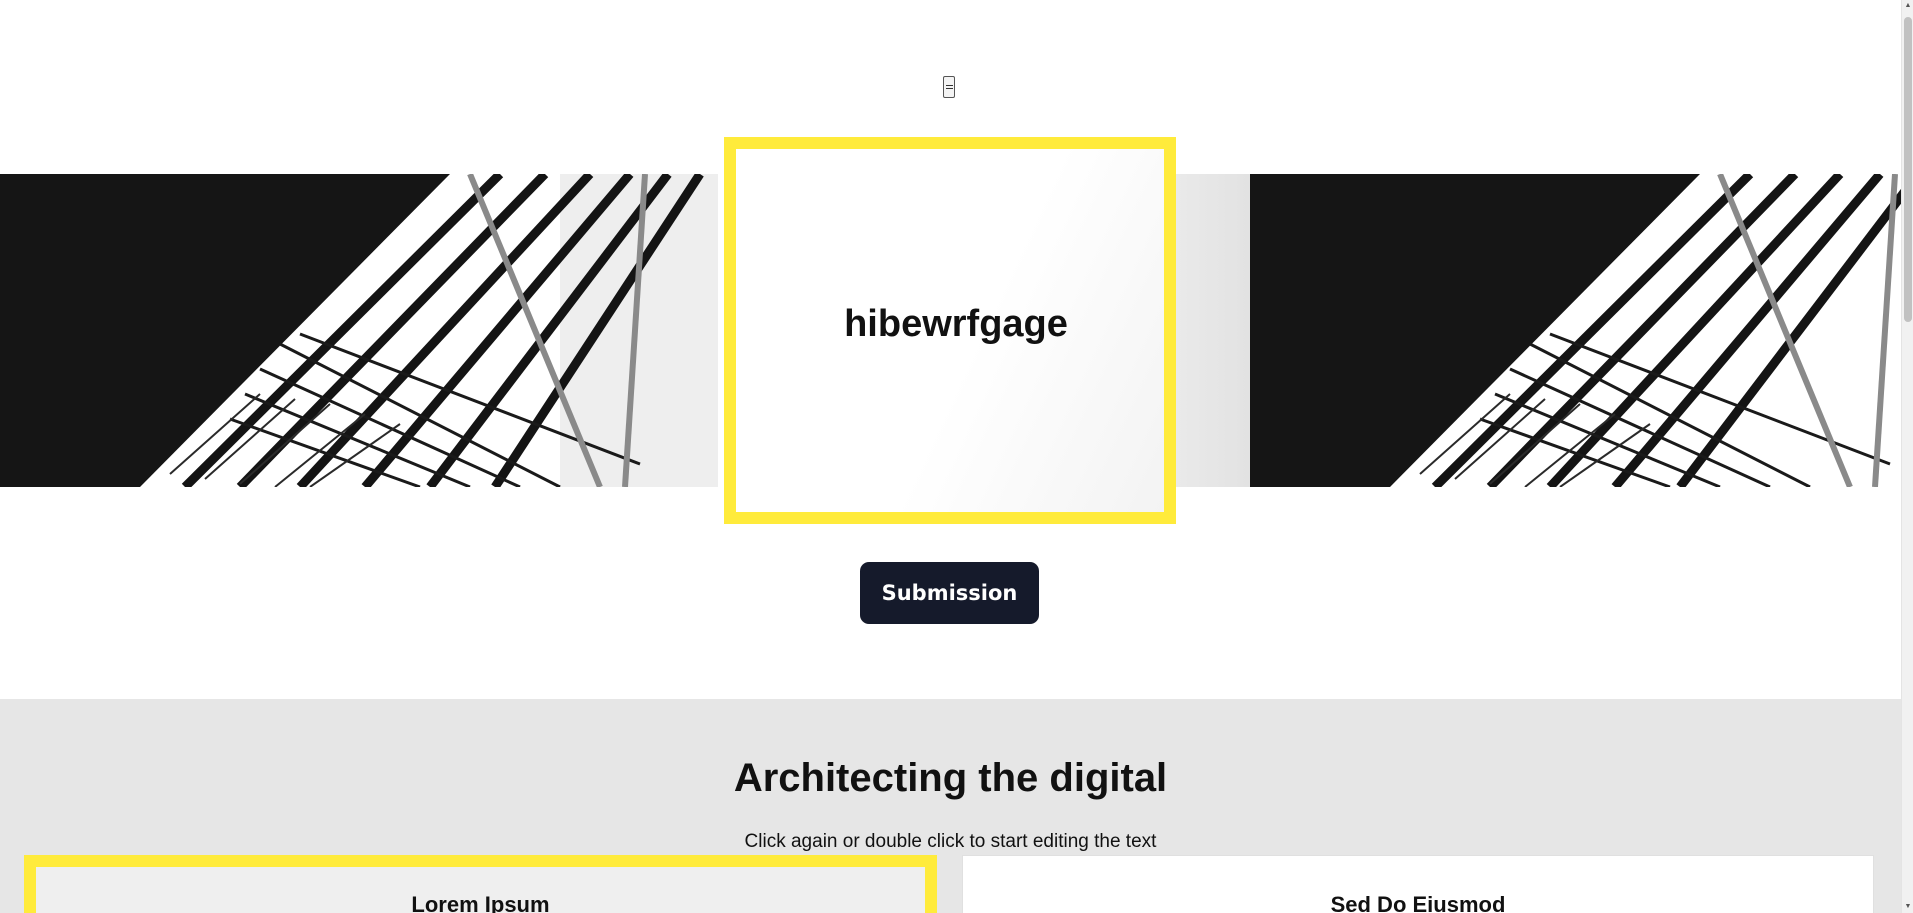 This screenshot has width=1913, height=913. What do you see at coordinates (1418, 884) in the screenshot?
I see `feature-card-sed-do-eiusmod: Sed Do Eiusmod` at bounding box center [1418, 884].